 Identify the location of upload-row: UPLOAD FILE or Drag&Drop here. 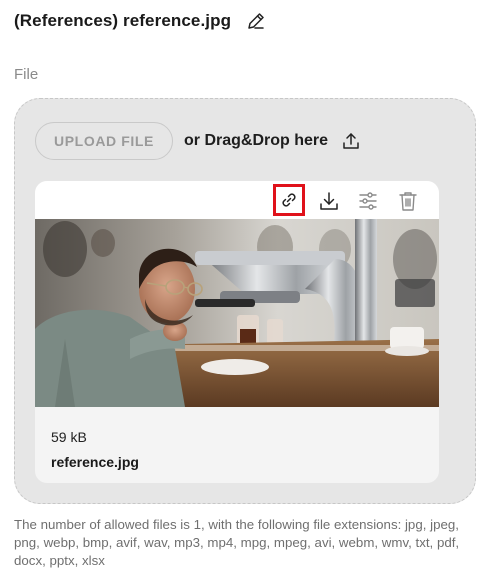
(198, 141).